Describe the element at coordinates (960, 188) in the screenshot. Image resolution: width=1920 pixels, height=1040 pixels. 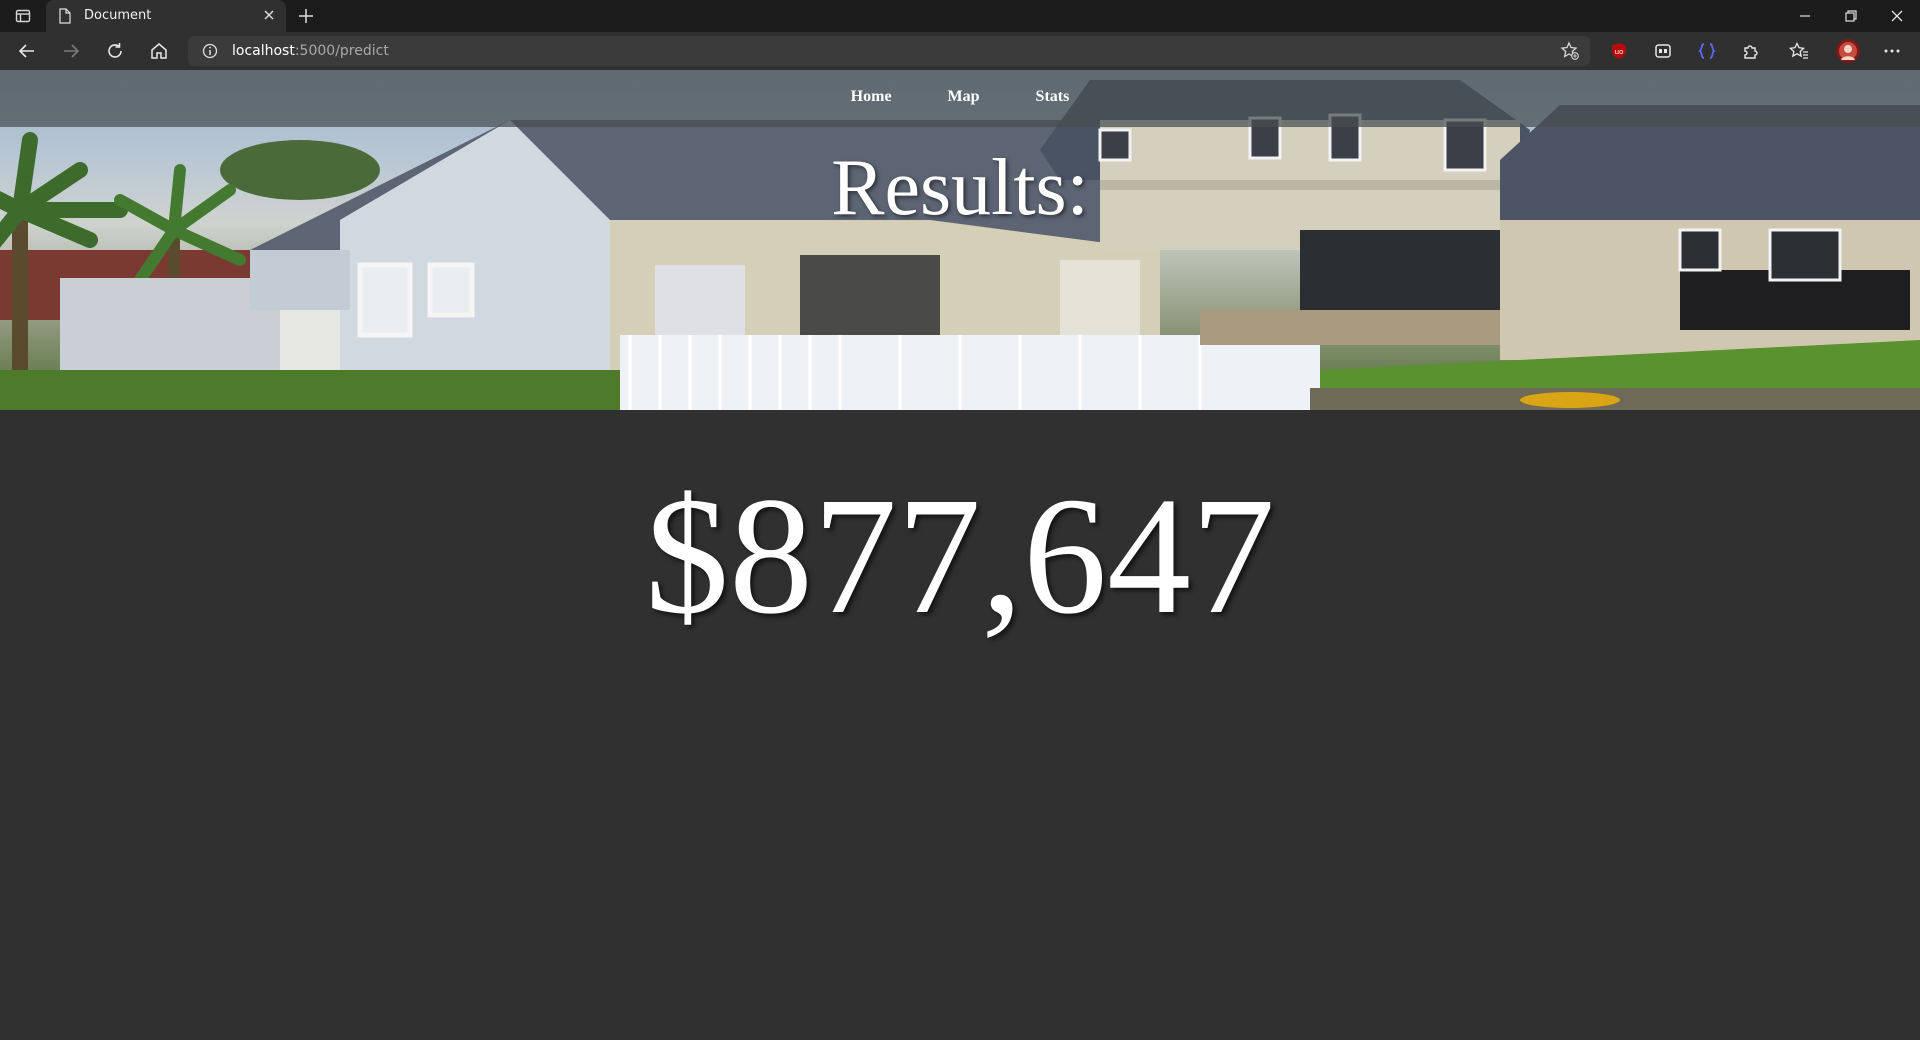
I see `page-title: Results:` at that location.